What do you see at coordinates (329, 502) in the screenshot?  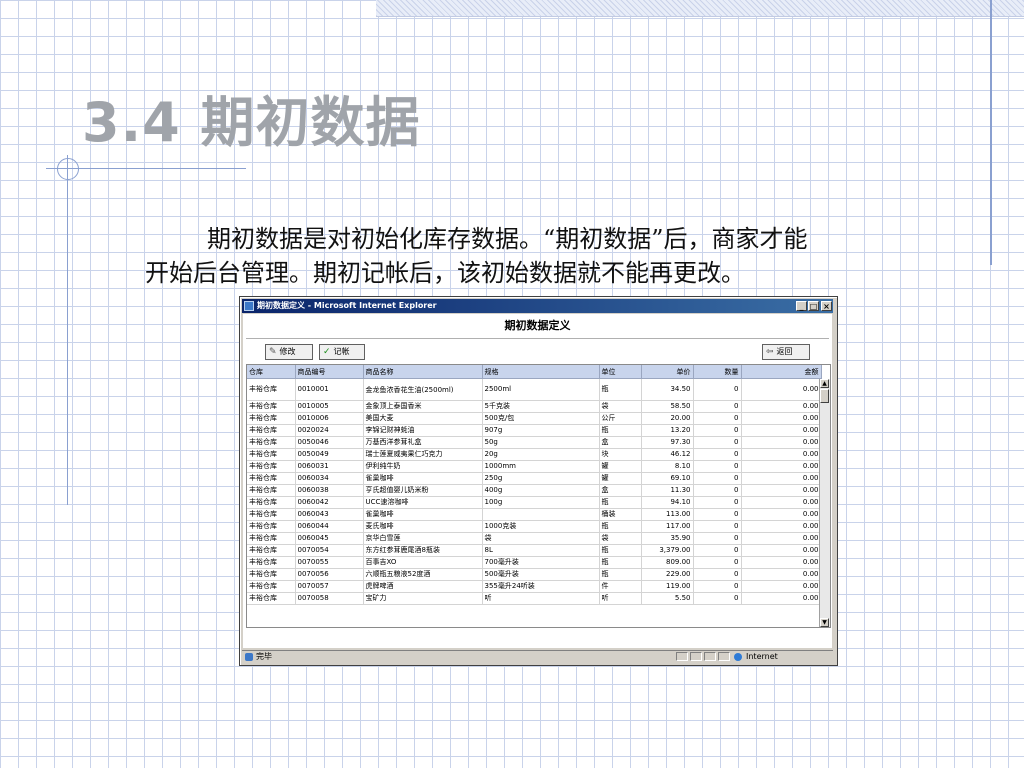 I see `cell-item-code: 0060042` at bounding box center [329, 502].